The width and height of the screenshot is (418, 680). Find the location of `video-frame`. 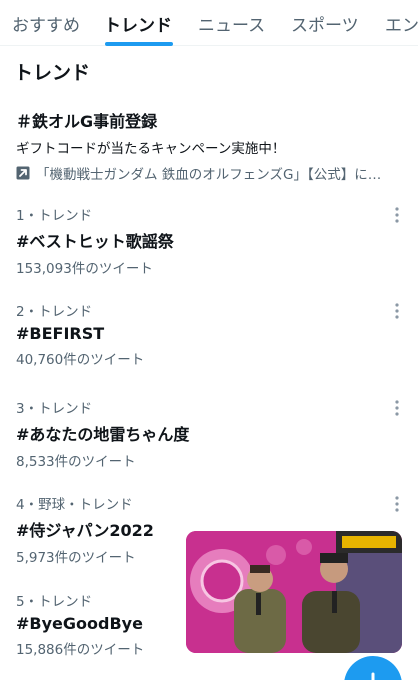

video-frame is located at coordinates (294, 592).